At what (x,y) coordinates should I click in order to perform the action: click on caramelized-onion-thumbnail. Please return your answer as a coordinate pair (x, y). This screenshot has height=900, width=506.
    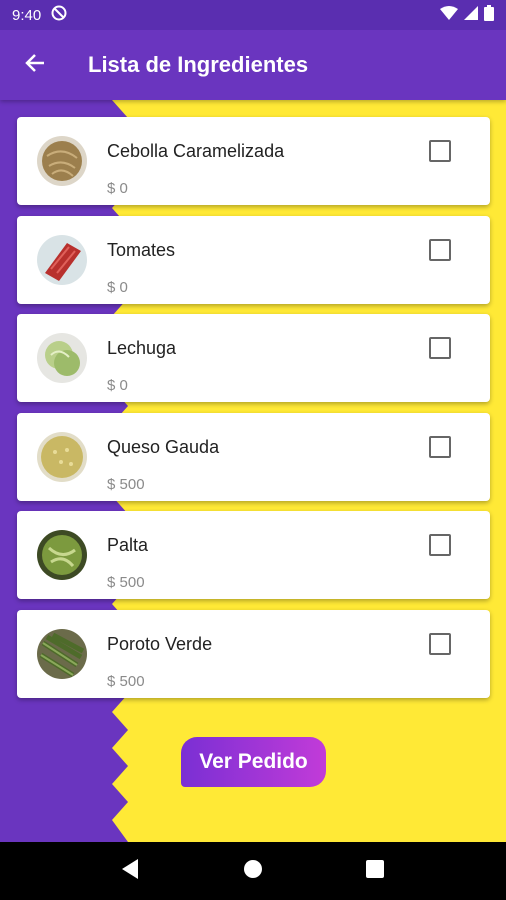
    Looking at the image, I should click on (62, 161).